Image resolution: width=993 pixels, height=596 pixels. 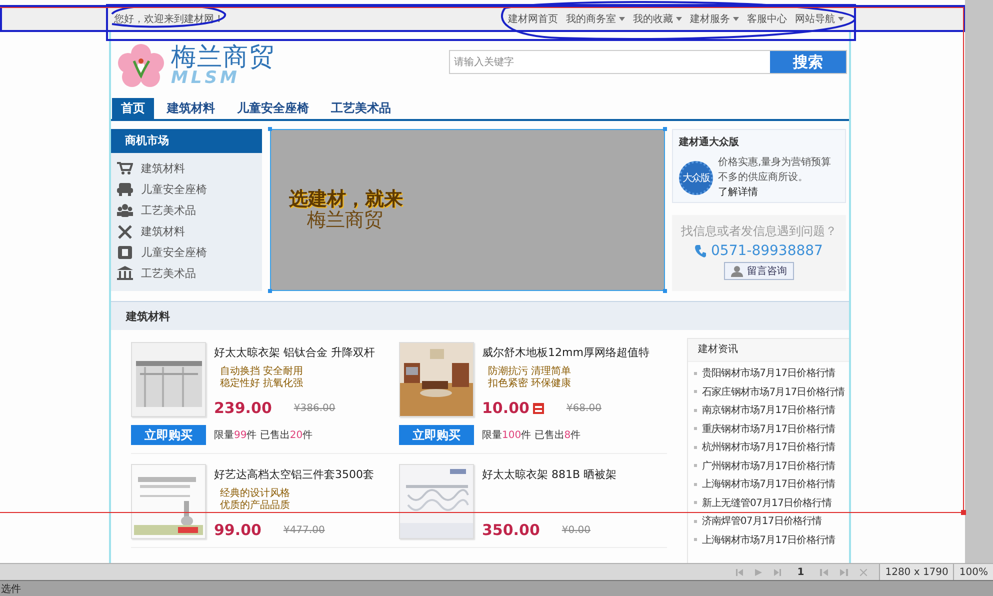 I want to click on product-title: 威尔舒木地板12mm厚网络超值特, so click(x=566, y=352).